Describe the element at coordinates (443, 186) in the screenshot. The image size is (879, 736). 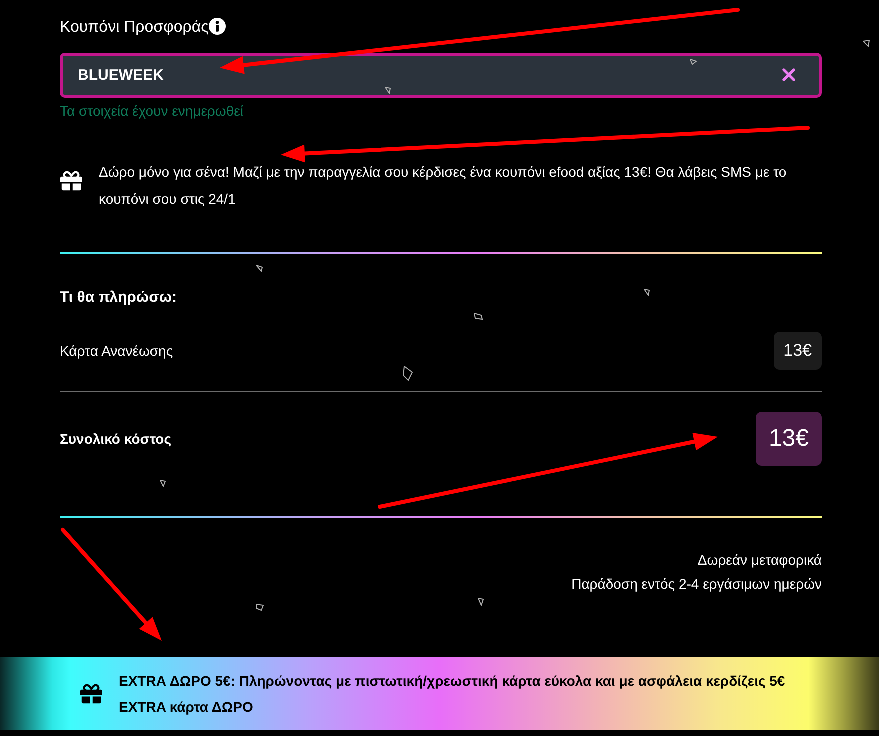
I see `gift-message: Δώρο μόνο για σένα! Μαζί με την παραγγελία σου κέρδισες ένα κουπόνι efood αξίας 13€! Θα λάβεις SMS με το κουπόνι σου στις 24/1` at that location.